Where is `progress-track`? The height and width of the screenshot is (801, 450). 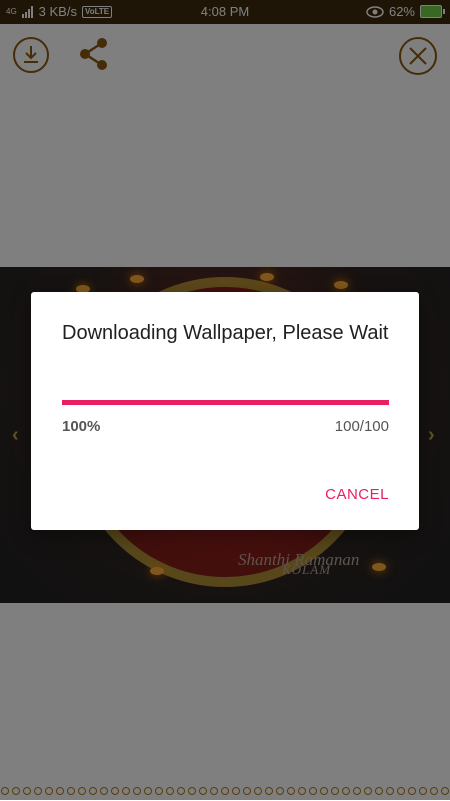 progress-track is located at coordinates (225, 402).